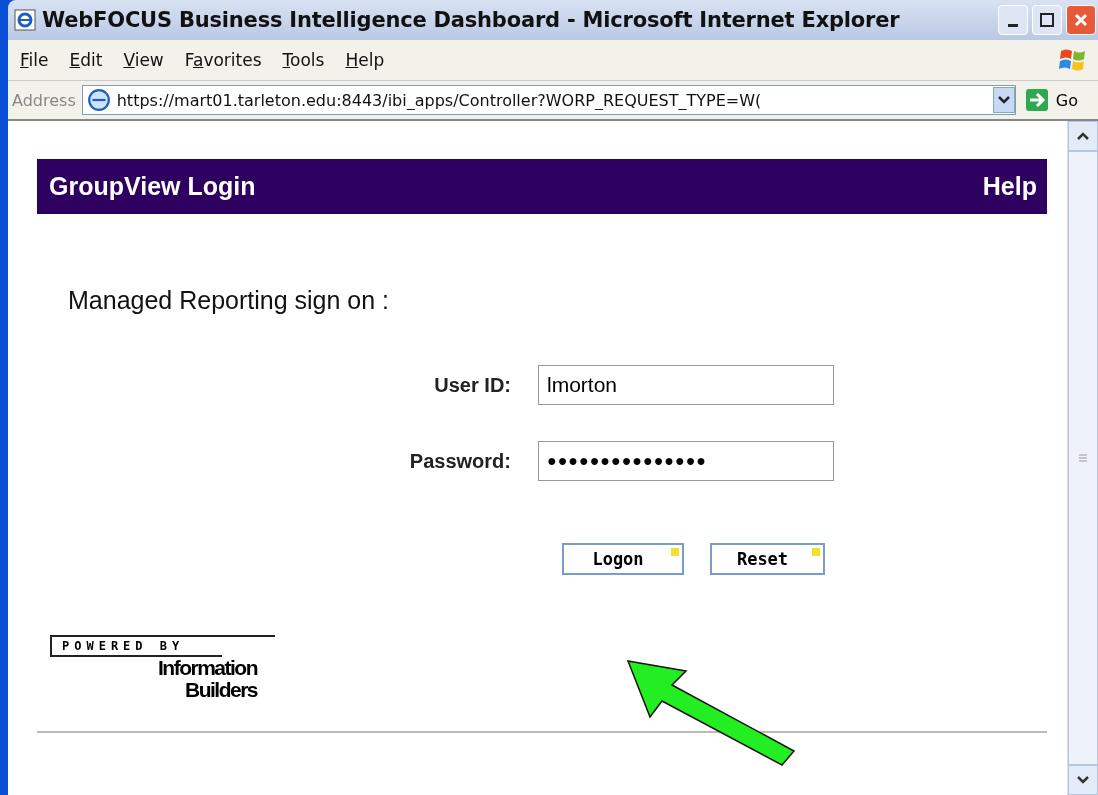  I want to click on menu-item: File, so click(37, 60).